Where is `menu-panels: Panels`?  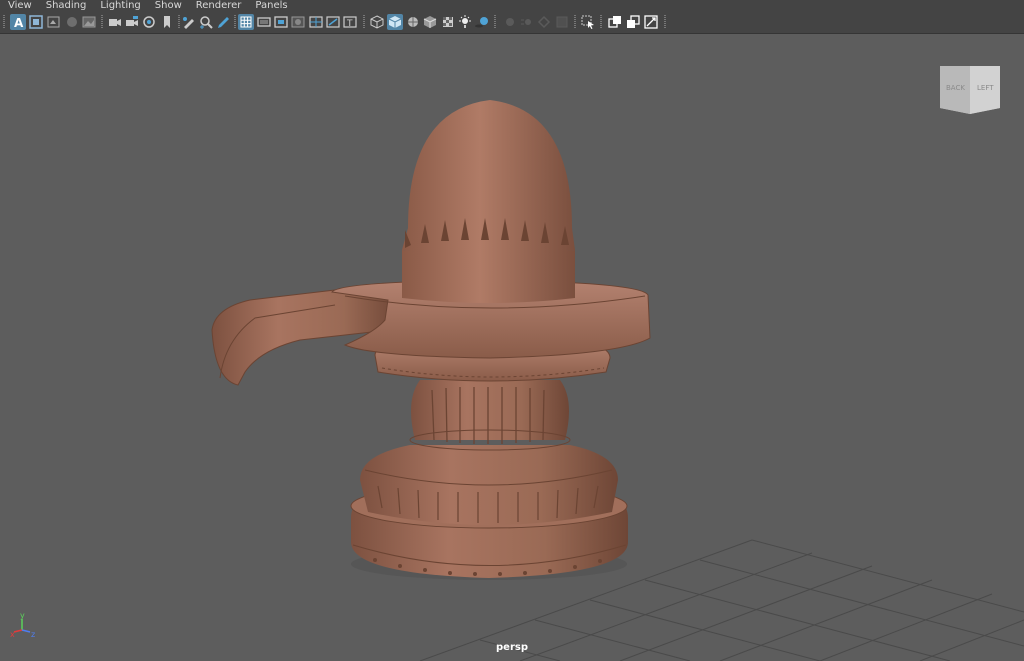
menu-panels: Panels is located at coordinates (270, 6).